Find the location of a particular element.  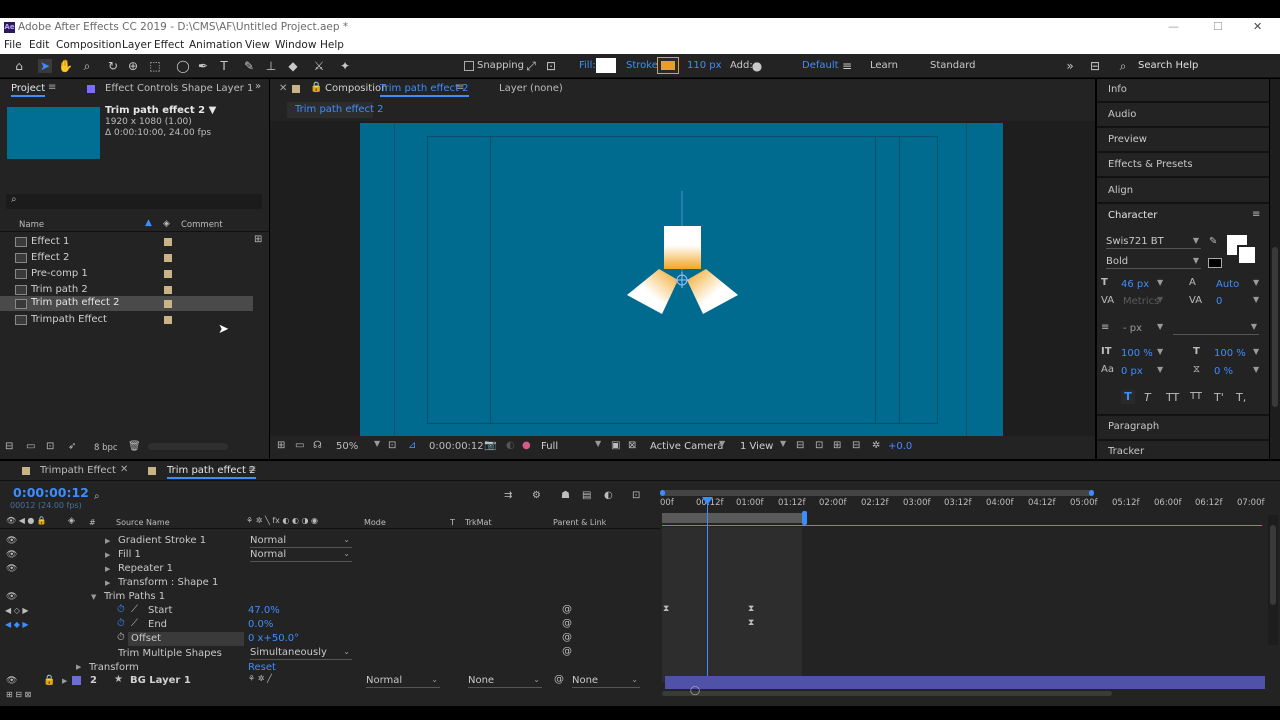

font-style-dropdown: Bold ▼ is located at coordinates (1153, 262).